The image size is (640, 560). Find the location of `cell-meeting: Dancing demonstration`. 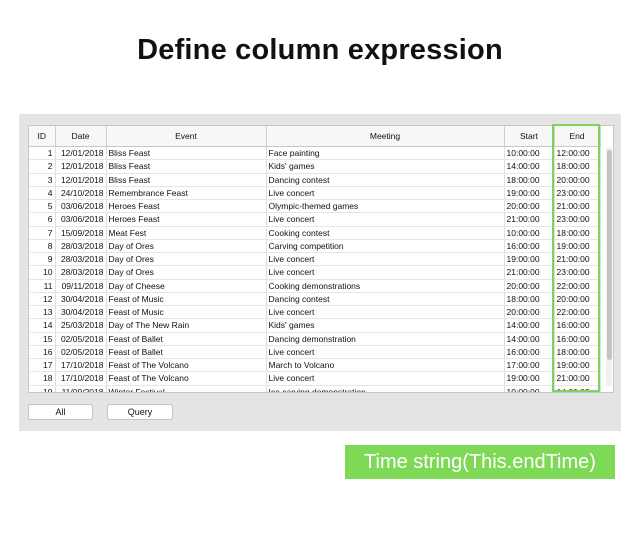

cell-meeting: Dancing demonstration is located at coordinates (385, 339).